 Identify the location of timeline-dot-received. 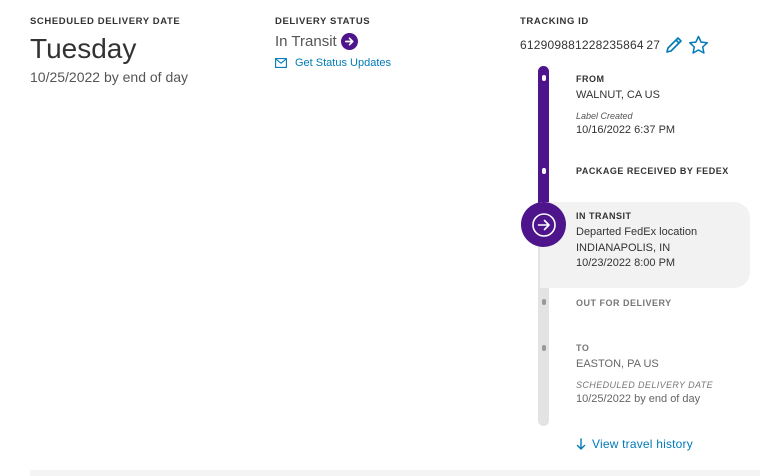
(544, 171).